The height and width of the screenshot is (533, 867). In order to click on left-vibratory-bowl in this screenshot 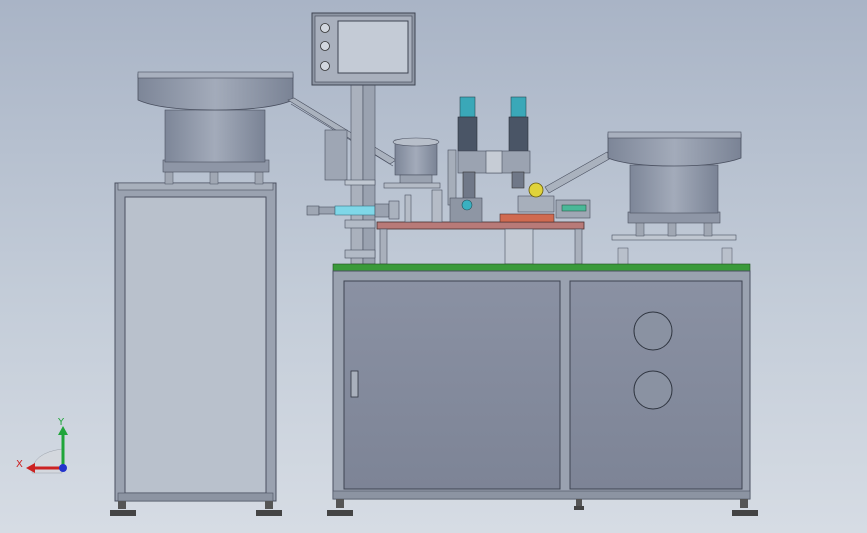, I will do `click(215, 128)`.